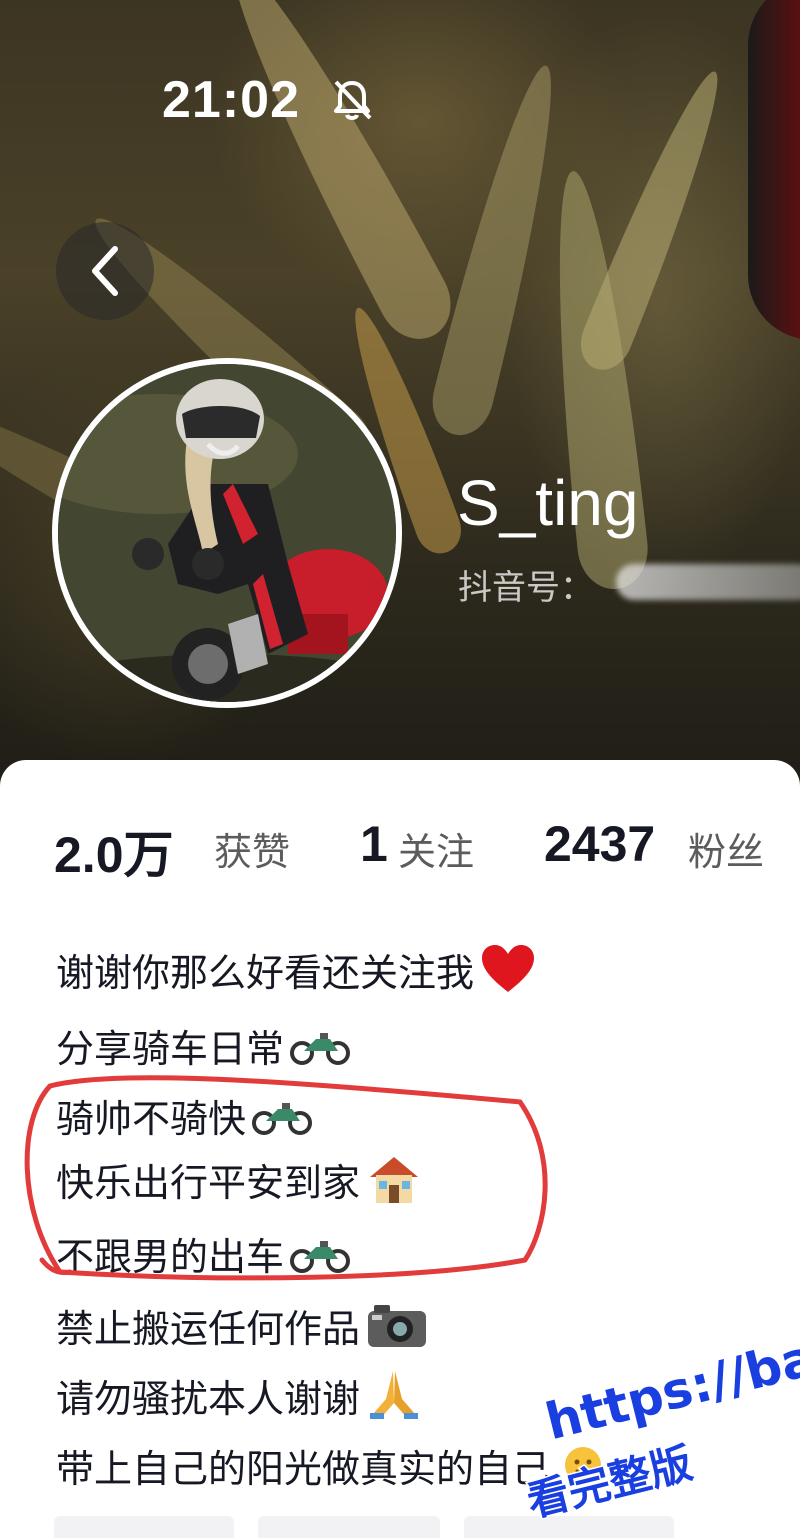  Describe the element at coordinates (231, 100) in the screenshot. I see `status-time: 21:02` at that location.